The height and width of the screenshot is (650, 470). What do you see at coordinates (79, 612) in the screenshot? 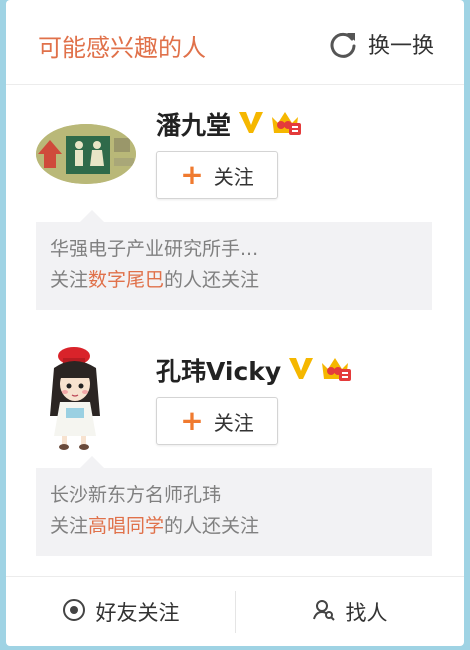
I see `target-icon` at bounding box center [79, 612].